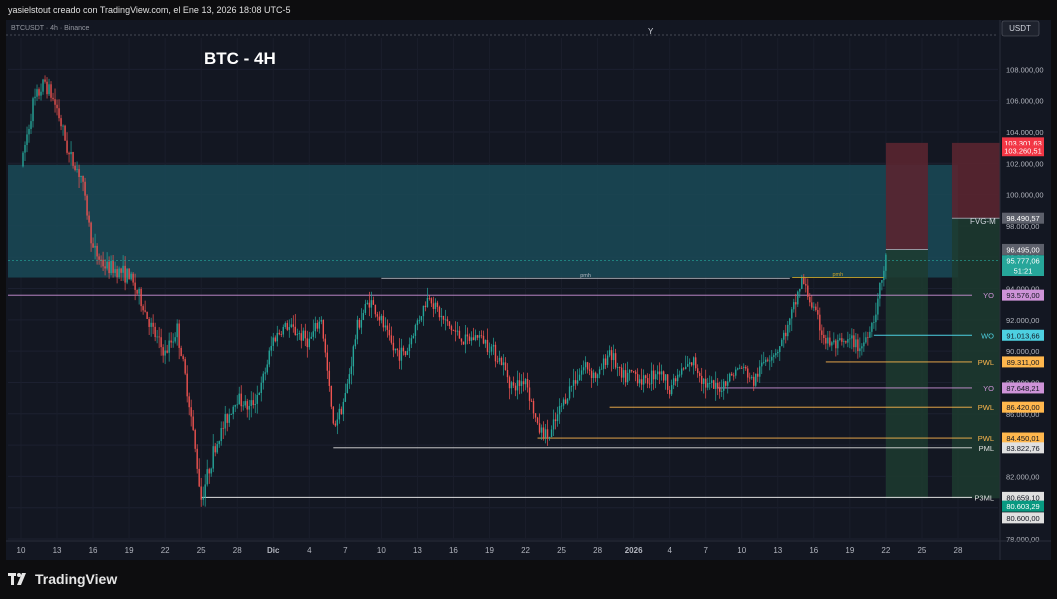 This screenshot has height=599, width=1057. I want to click on x-tick-label: 10, so click(21, 550).